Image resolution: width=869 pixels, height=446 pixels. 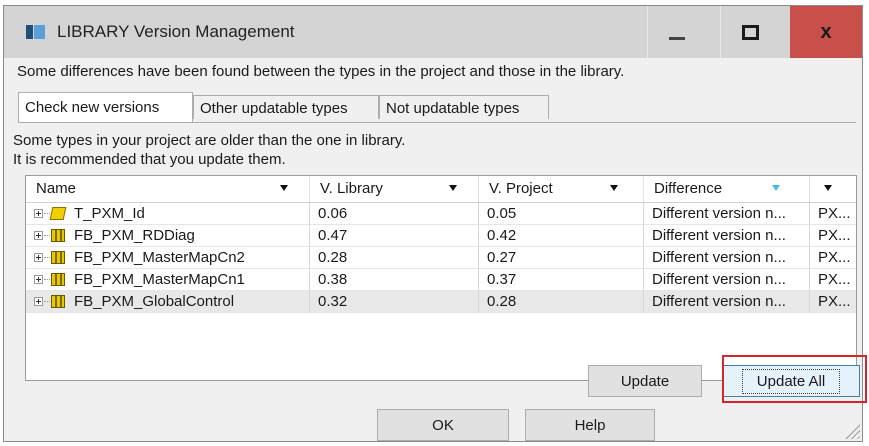 I want to click on name-cell: FB_PXM_MasterMapCn1, so click(x=168, y=280).